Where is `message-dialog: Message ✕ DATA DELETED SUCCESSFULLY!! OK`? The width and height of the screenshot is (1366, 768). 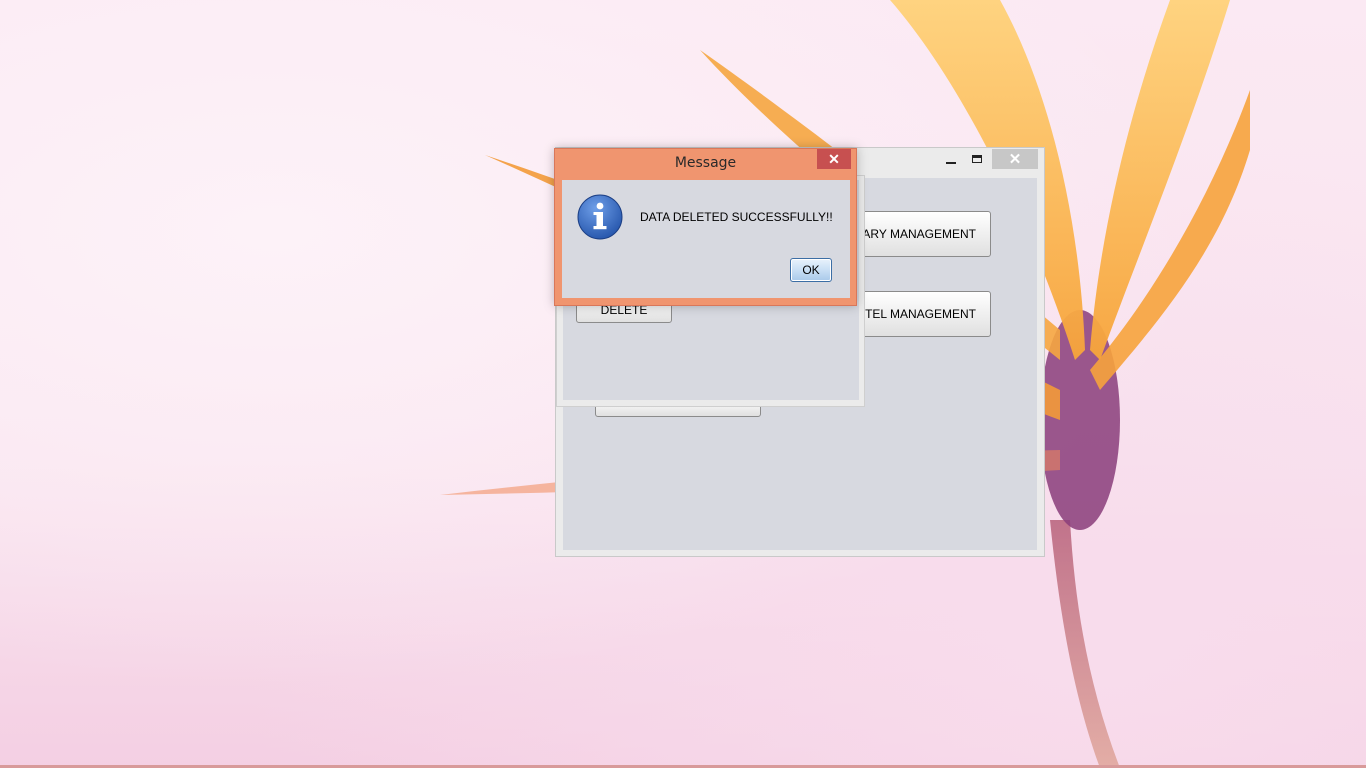
message-dialog: Message ✕ DATA DELETED SUCCESSFULLY!! OK is located at coordinates (705, 227).